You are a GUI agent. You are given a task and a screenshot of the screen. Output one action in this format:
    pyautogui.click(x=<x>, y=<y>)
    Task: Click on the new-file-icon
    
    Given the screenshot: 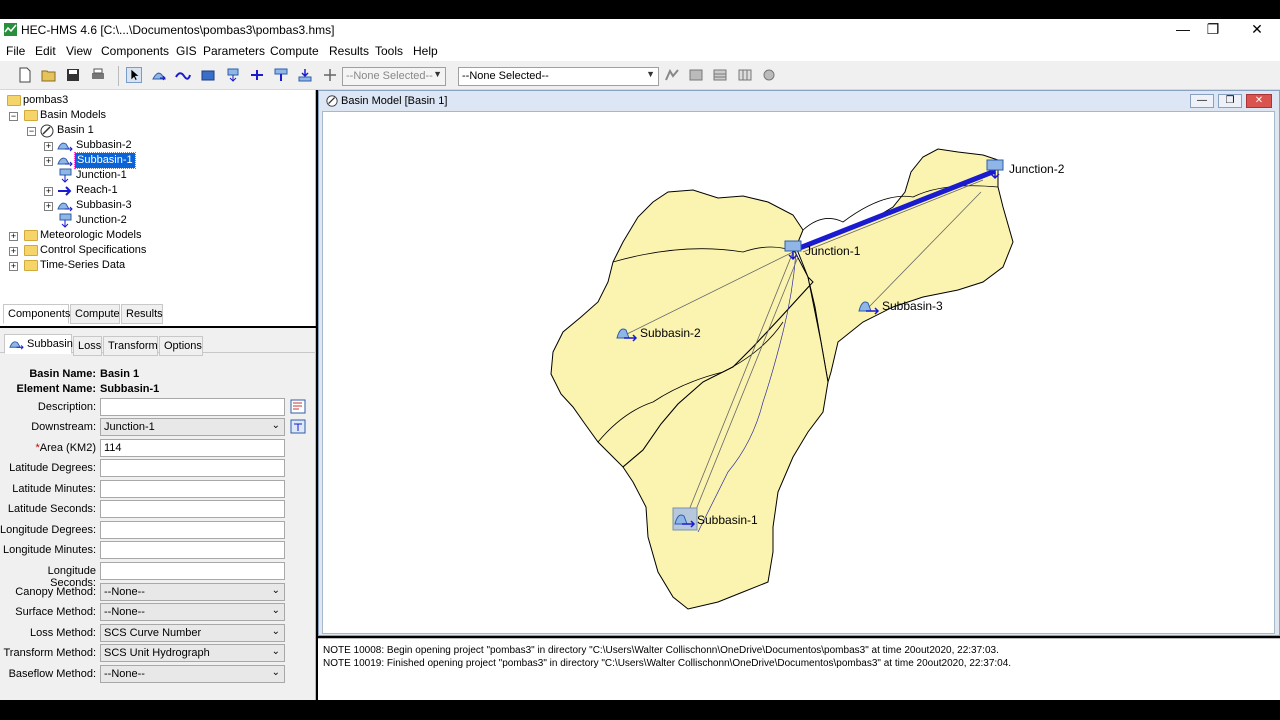 What is the action you would take?
    pyautogui.click(x=25, y=75)
    